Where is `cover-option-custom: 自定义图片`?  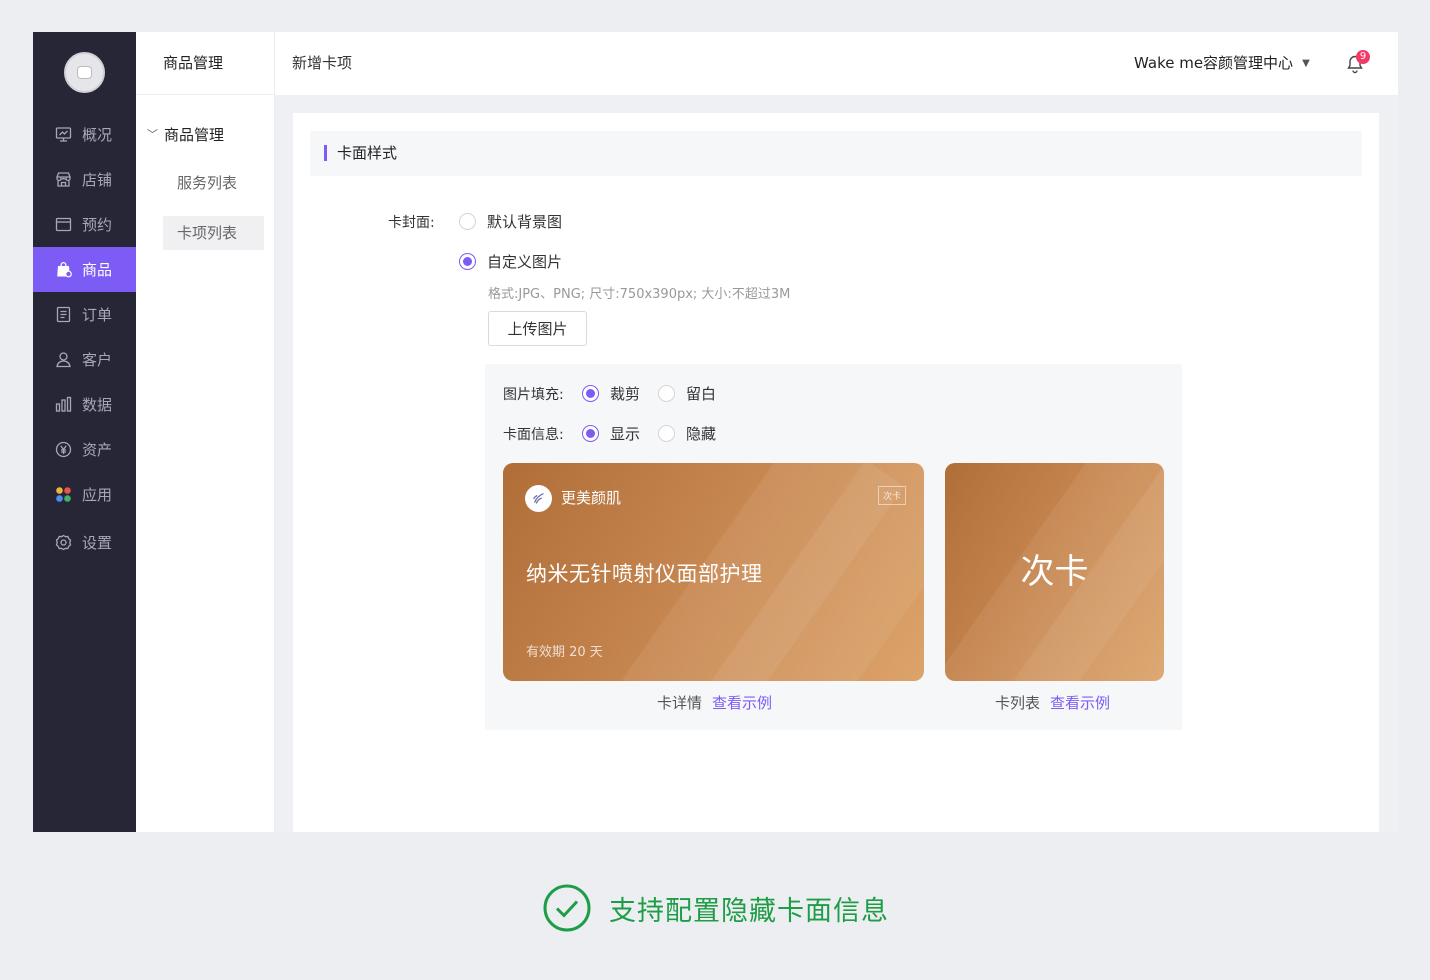 cover-option-custom: 自定义图片 is located at coordinates (510, 261).